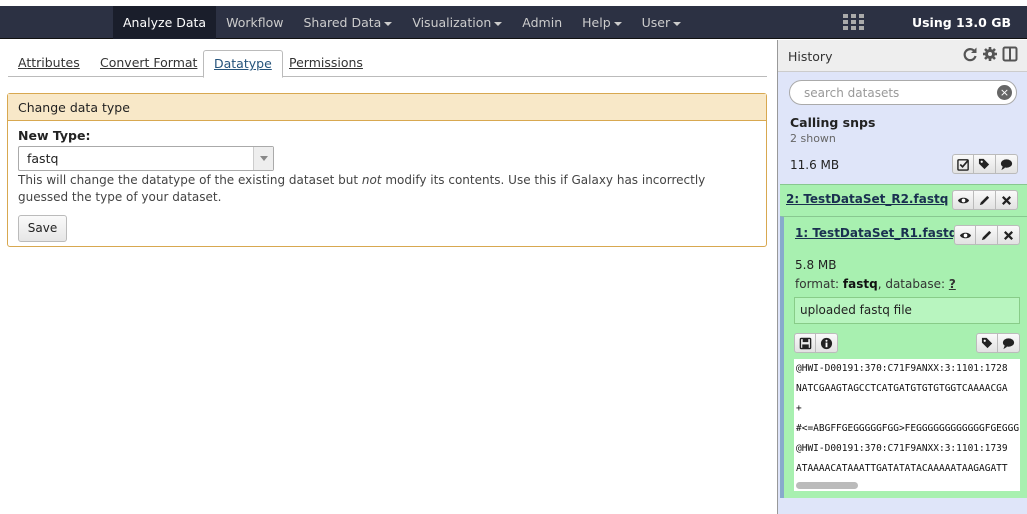  What do you see at coordinates (815, 165) in the screenshot?
I see `history-size: 11.6 MB` at bounding box center [815, 165].